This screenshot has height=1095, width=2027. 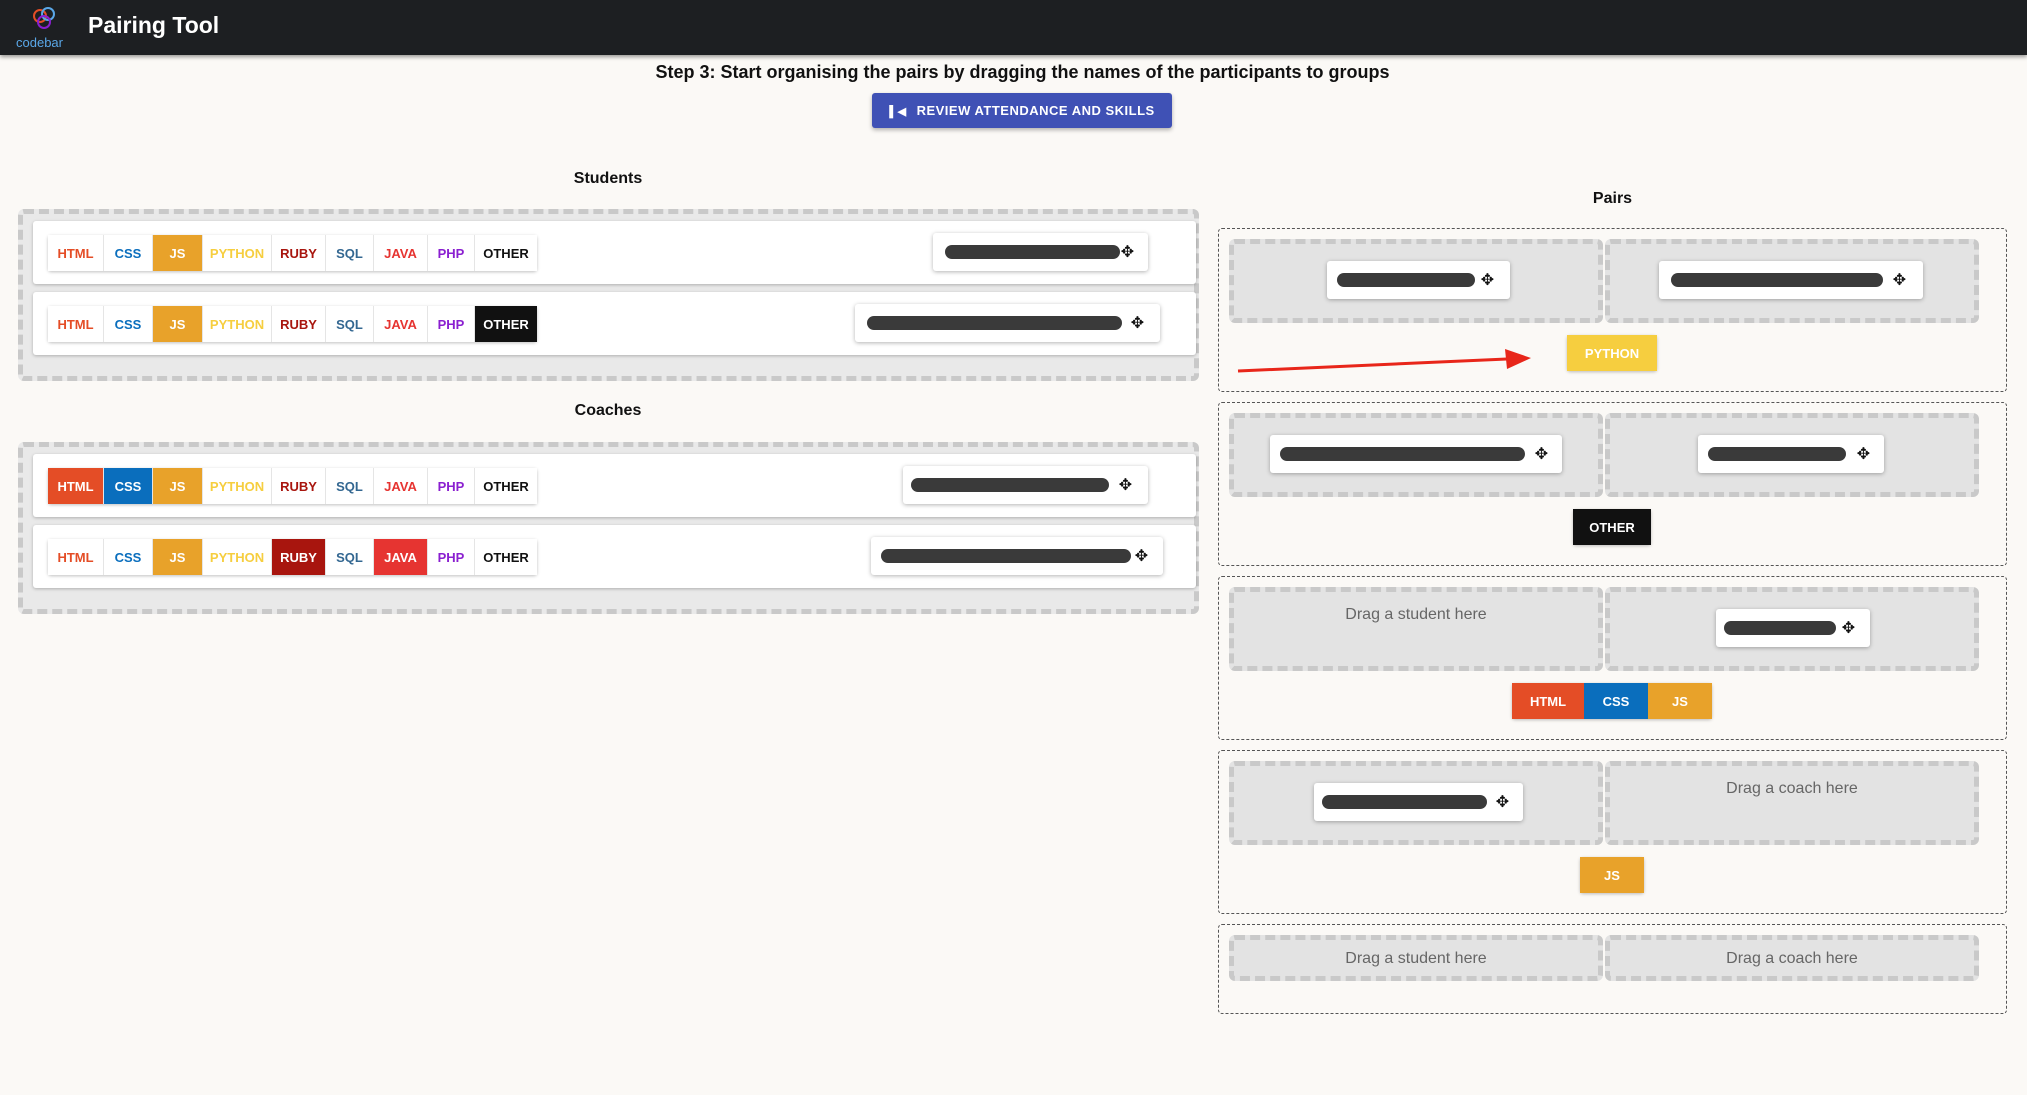 I want to click on pair-group: Drag a student here ✥ HTML CSS JS, so click(x=1612, y=658).